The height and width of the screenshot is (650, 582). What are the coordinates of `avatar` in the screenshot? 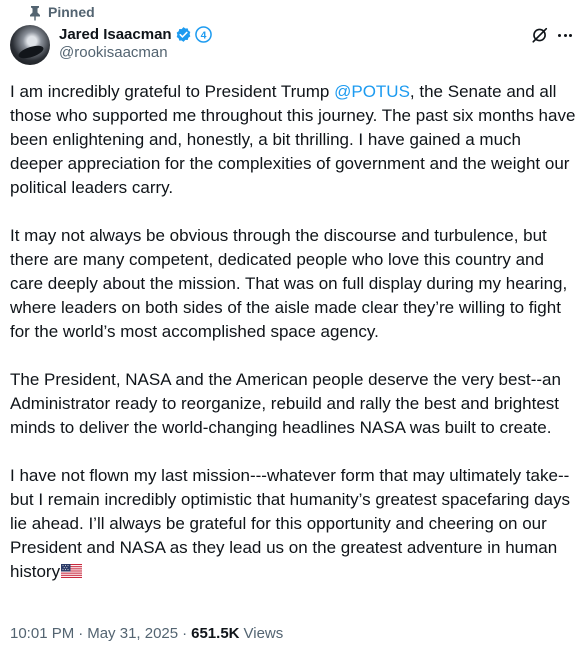 It's located at (30, 45).